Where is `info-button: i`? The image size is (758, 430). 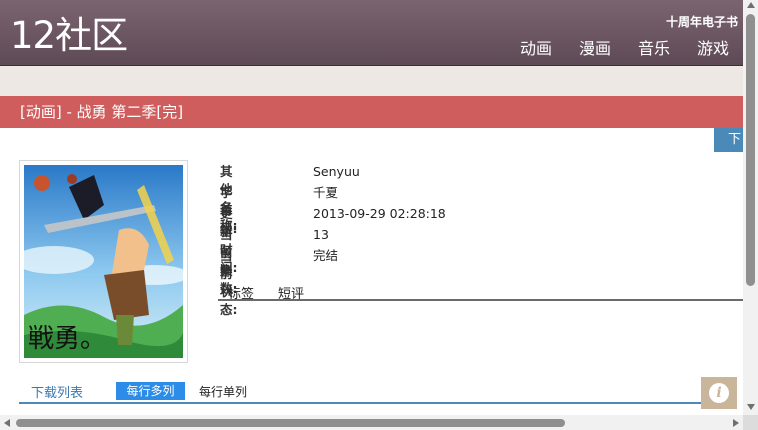
info-button: i is located at coordinates (719, 393).